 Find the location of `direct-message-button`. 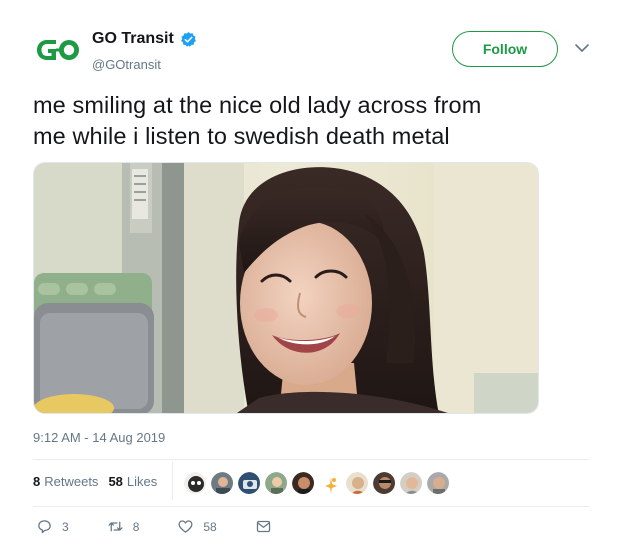

direct-message-button is located at coordinates (263, 526).